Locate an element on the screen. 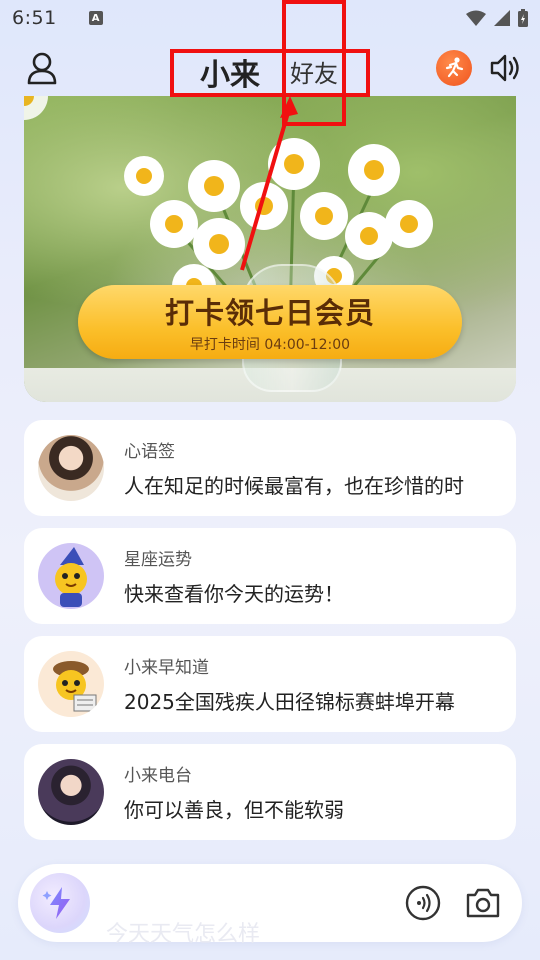 The image size is (540, 960). voice-button is located at coordinates (423, 903).